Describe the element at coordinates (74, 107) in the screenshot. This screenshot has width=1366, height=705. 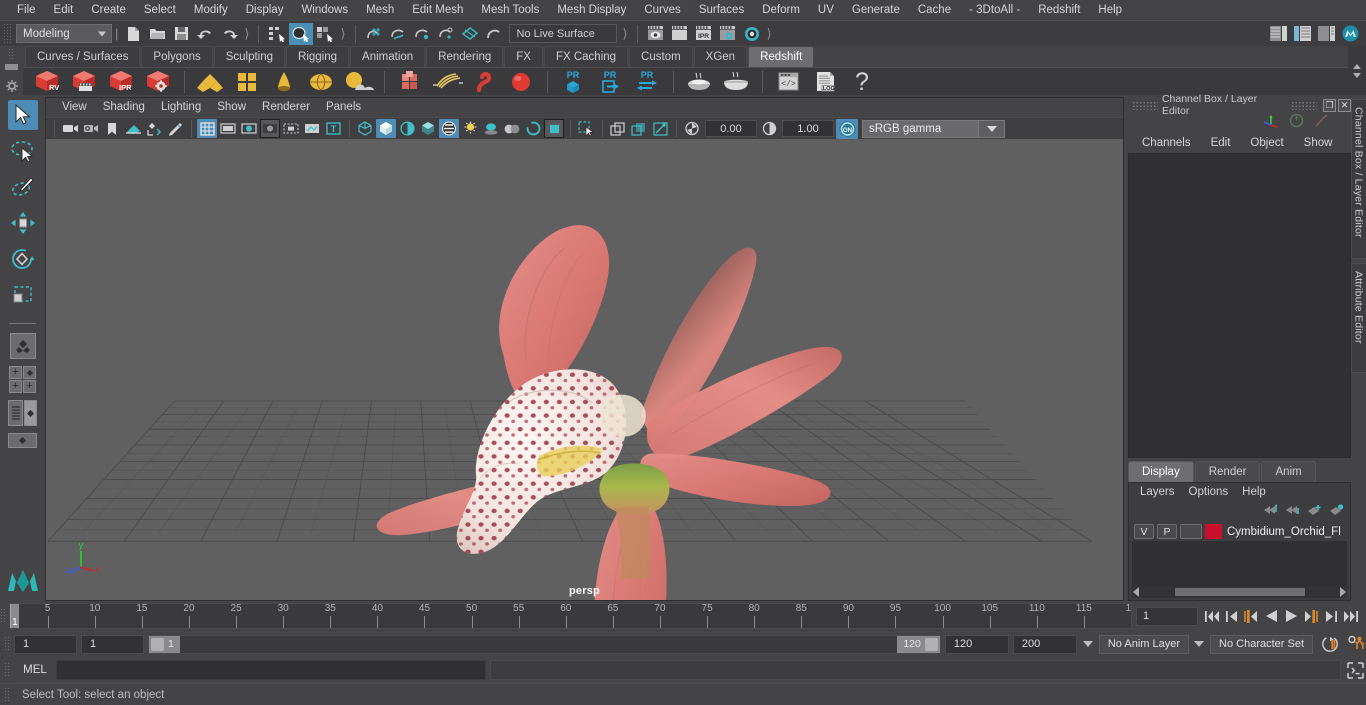
I see `viewport-menu-view: View` at that location.